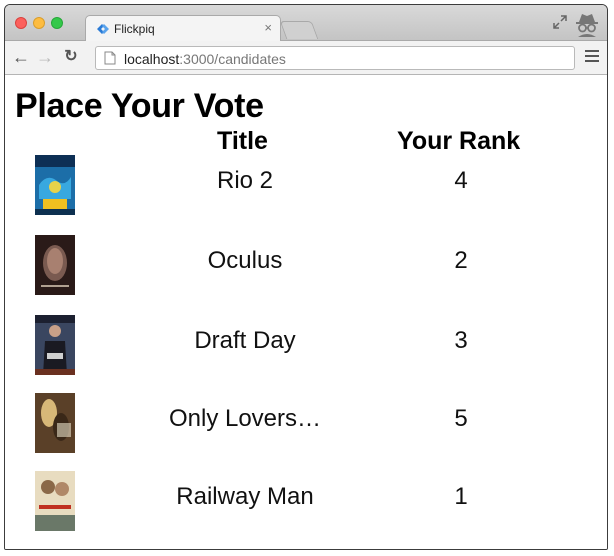 The height and width of the screenshot is (556, 614). Describe the element at coordinates (183, 28) in the screenshot. I see `tab-flickpiq: Flickpiq ×` at that location.